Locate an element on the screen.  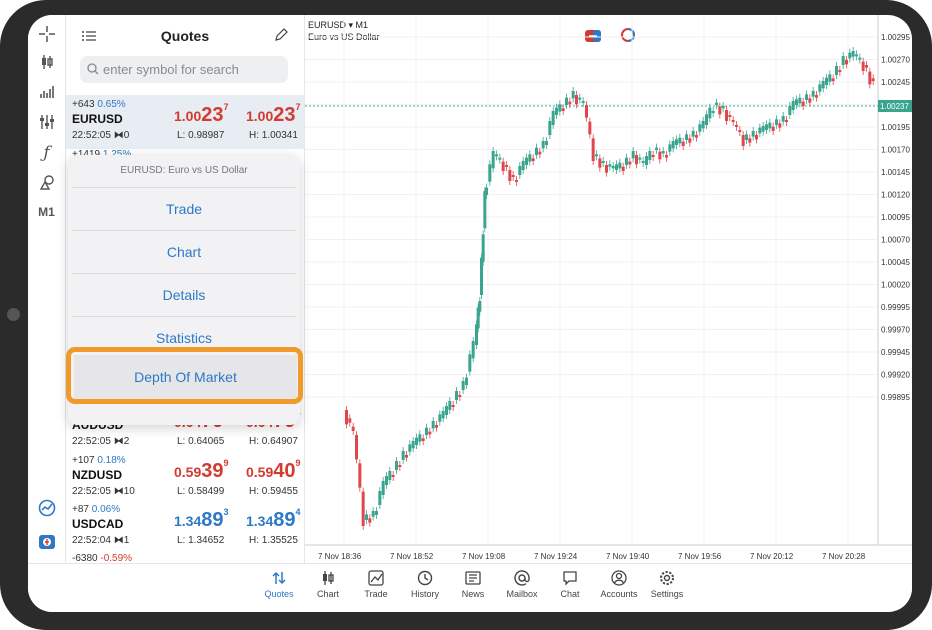
nav-settings: Settings is located at coordinates (667, 584).